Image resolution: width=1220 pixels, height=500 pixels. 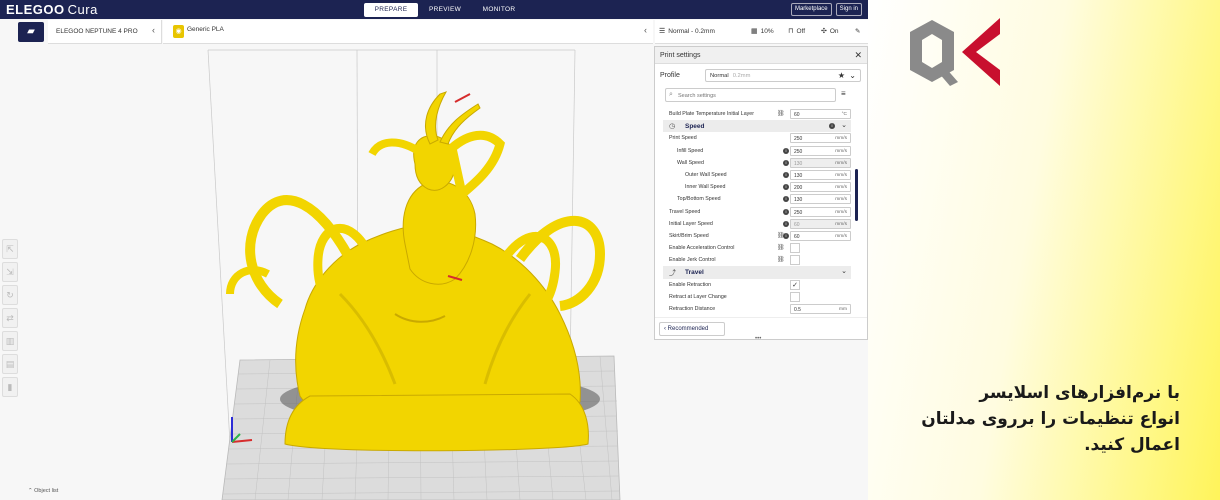 I want to click on move-tool-button: ⇱, so click(x=10, y=249).